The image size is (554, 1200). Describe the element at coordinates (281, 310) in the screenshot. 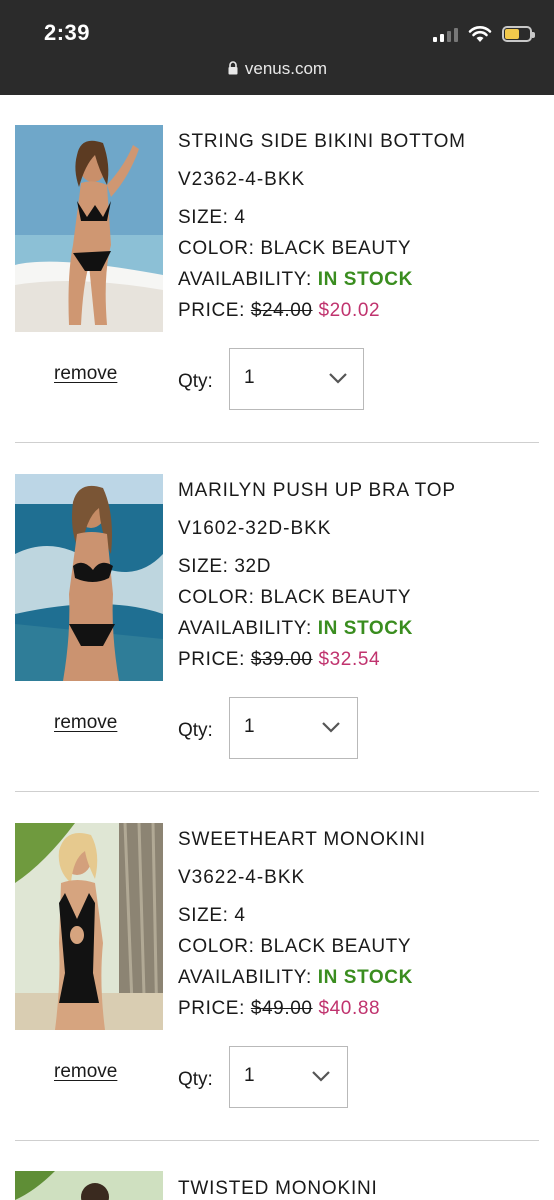

I see `original-price: $24.00` at that location.